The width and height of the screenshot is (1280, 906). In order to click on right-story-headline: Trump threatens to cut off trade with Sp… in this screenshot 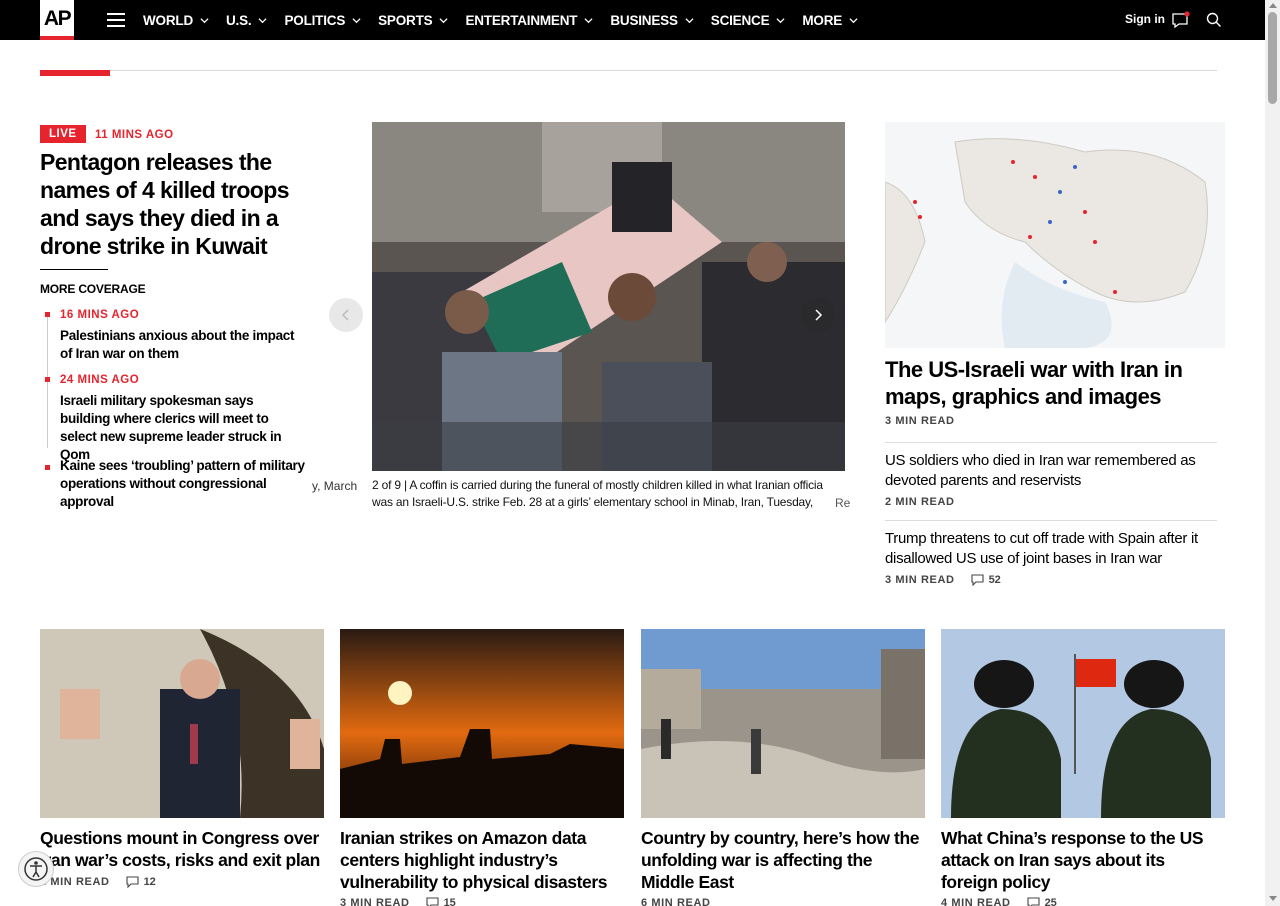, I will do `click(1055, 549)`.